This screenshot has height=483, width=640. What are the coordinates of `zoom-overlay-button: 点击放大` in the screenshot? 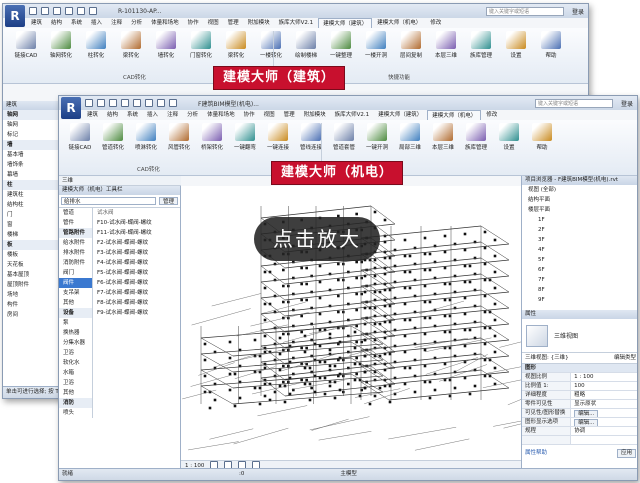 It's located at (317, 239).